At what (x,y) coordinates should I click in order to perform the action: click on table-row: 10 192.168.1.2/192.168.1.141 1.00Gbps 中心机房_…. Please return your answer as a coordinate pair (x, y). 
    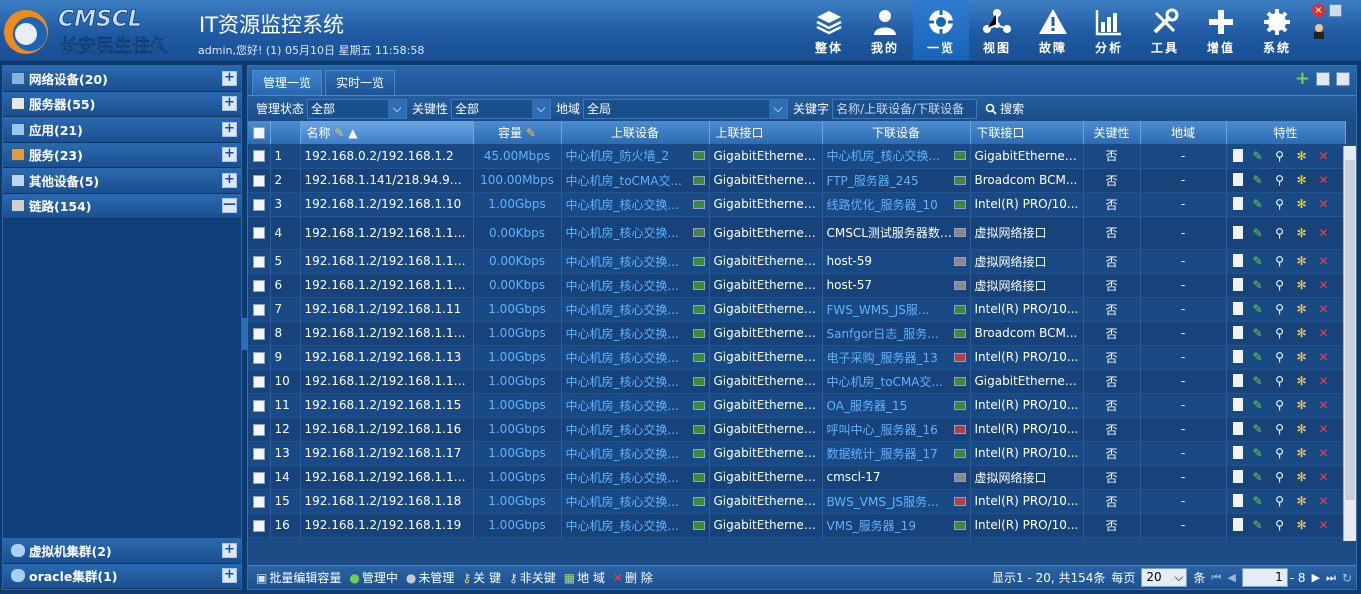
    Looking at the image, I should click on (797, 381).